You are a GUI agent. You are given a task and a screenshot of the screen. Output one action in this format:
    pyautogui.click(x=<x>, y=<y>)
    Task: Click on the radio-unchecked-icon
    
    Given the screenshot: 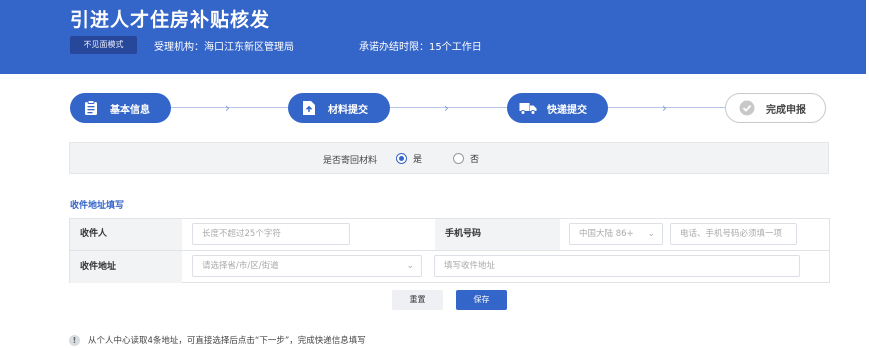 What is the action you would take?
    pyautogui.click(x=458, y=158)
    